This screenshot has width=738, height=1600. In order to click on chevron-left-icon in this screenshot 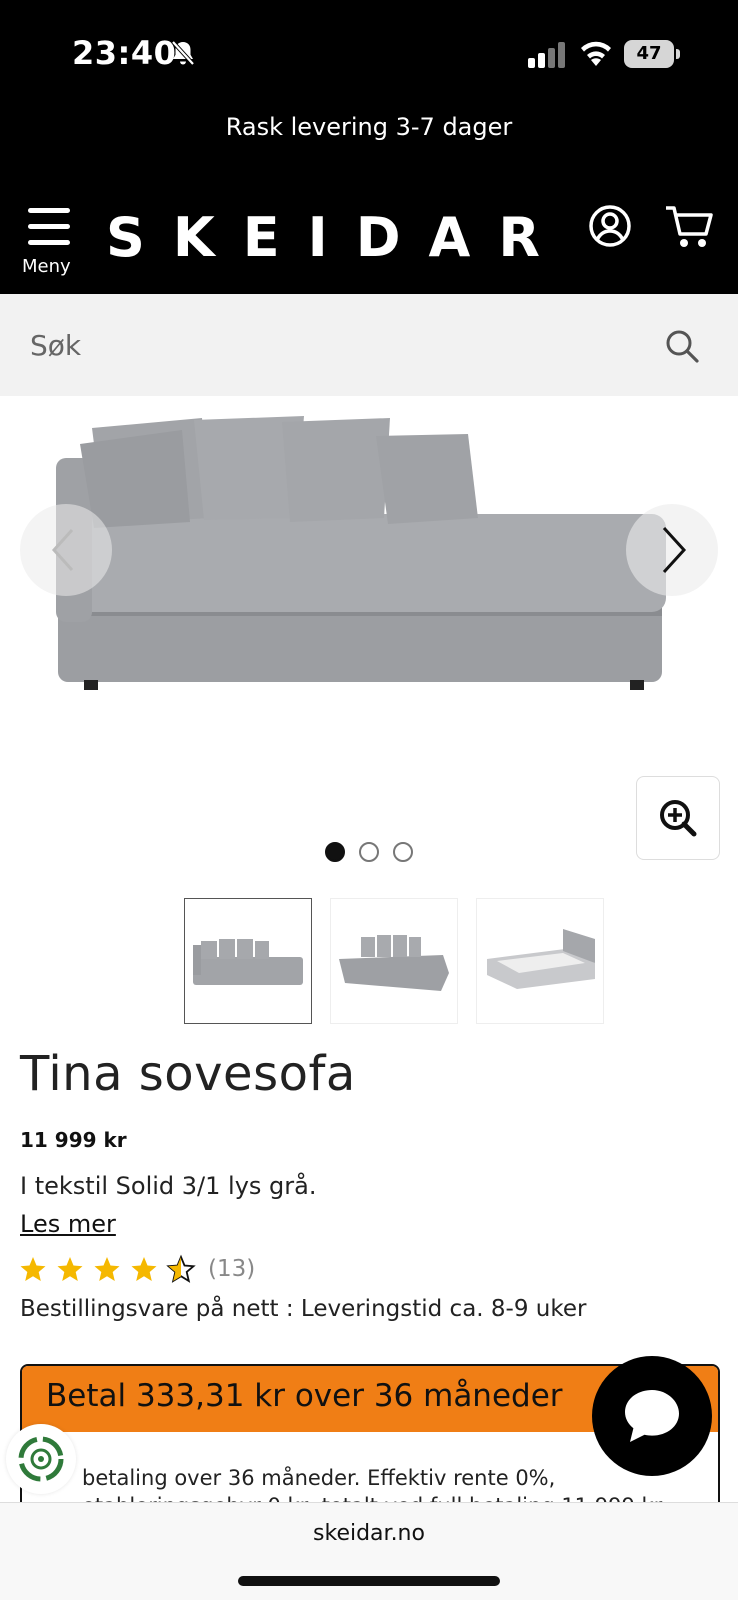, I will do `click(62, 550)`.